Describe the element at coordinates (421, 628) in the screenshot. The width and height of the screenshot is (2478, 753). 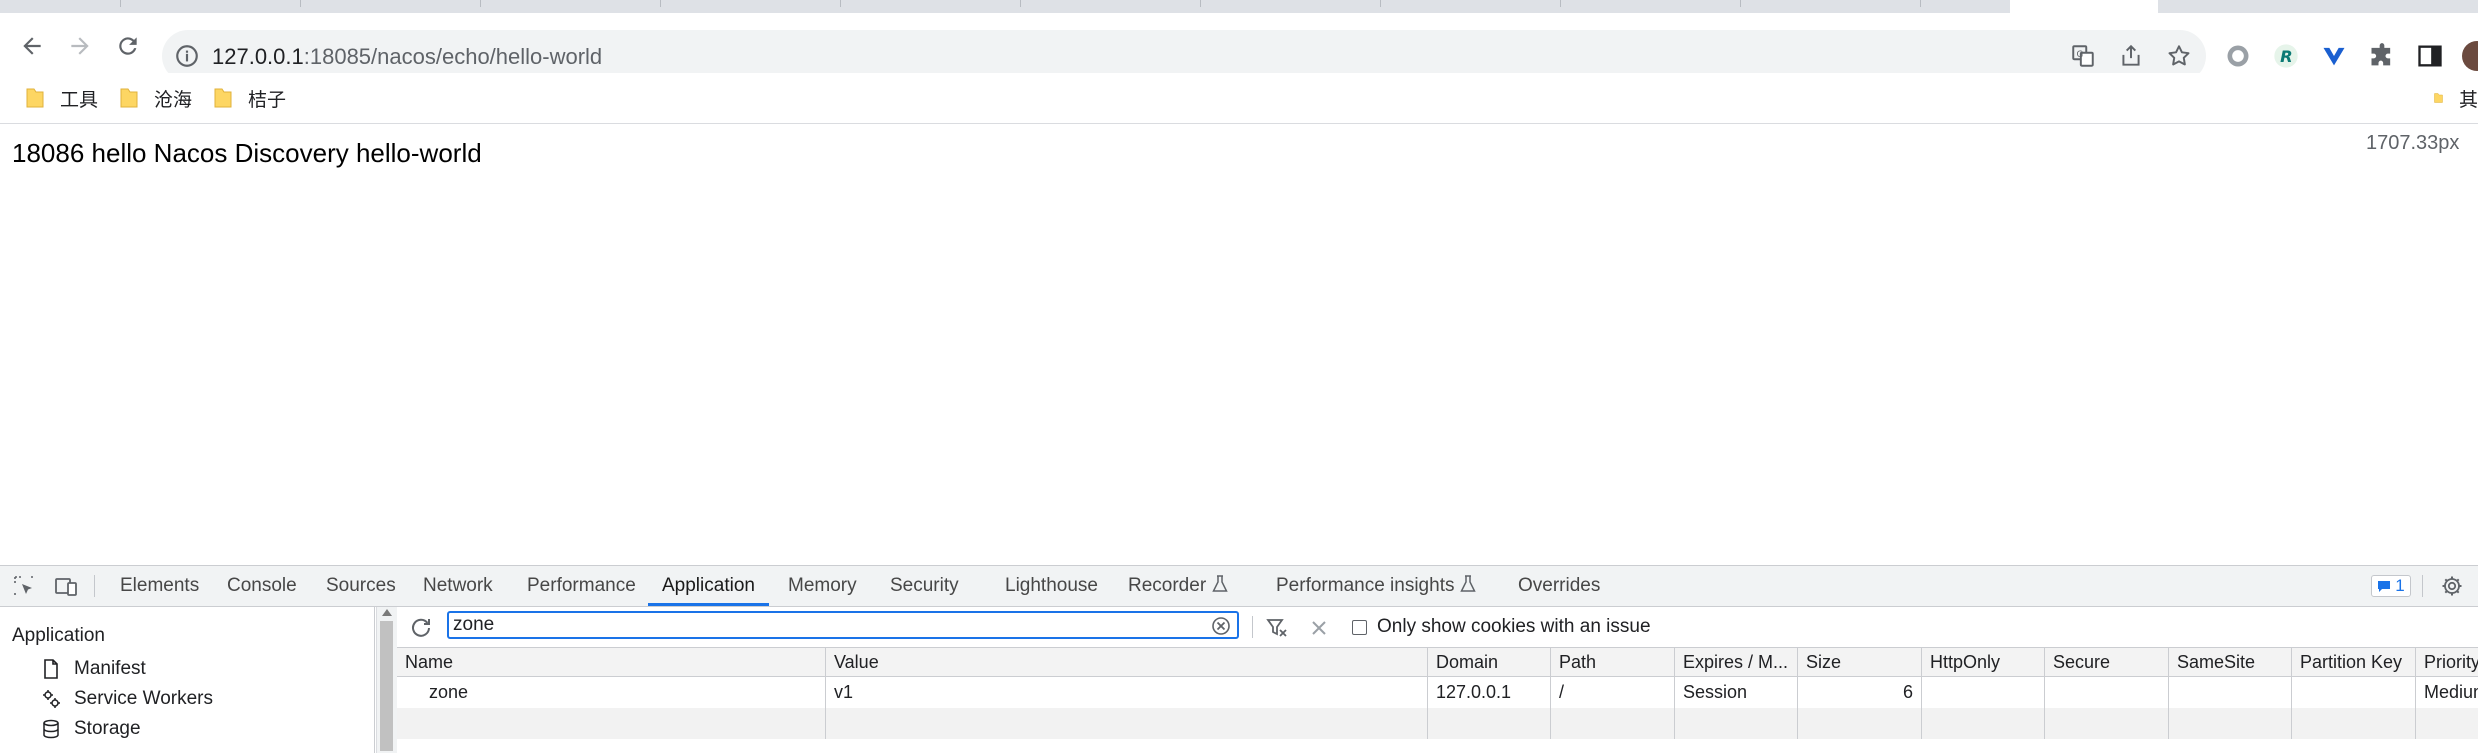
I see `refresh-icon` at that location.